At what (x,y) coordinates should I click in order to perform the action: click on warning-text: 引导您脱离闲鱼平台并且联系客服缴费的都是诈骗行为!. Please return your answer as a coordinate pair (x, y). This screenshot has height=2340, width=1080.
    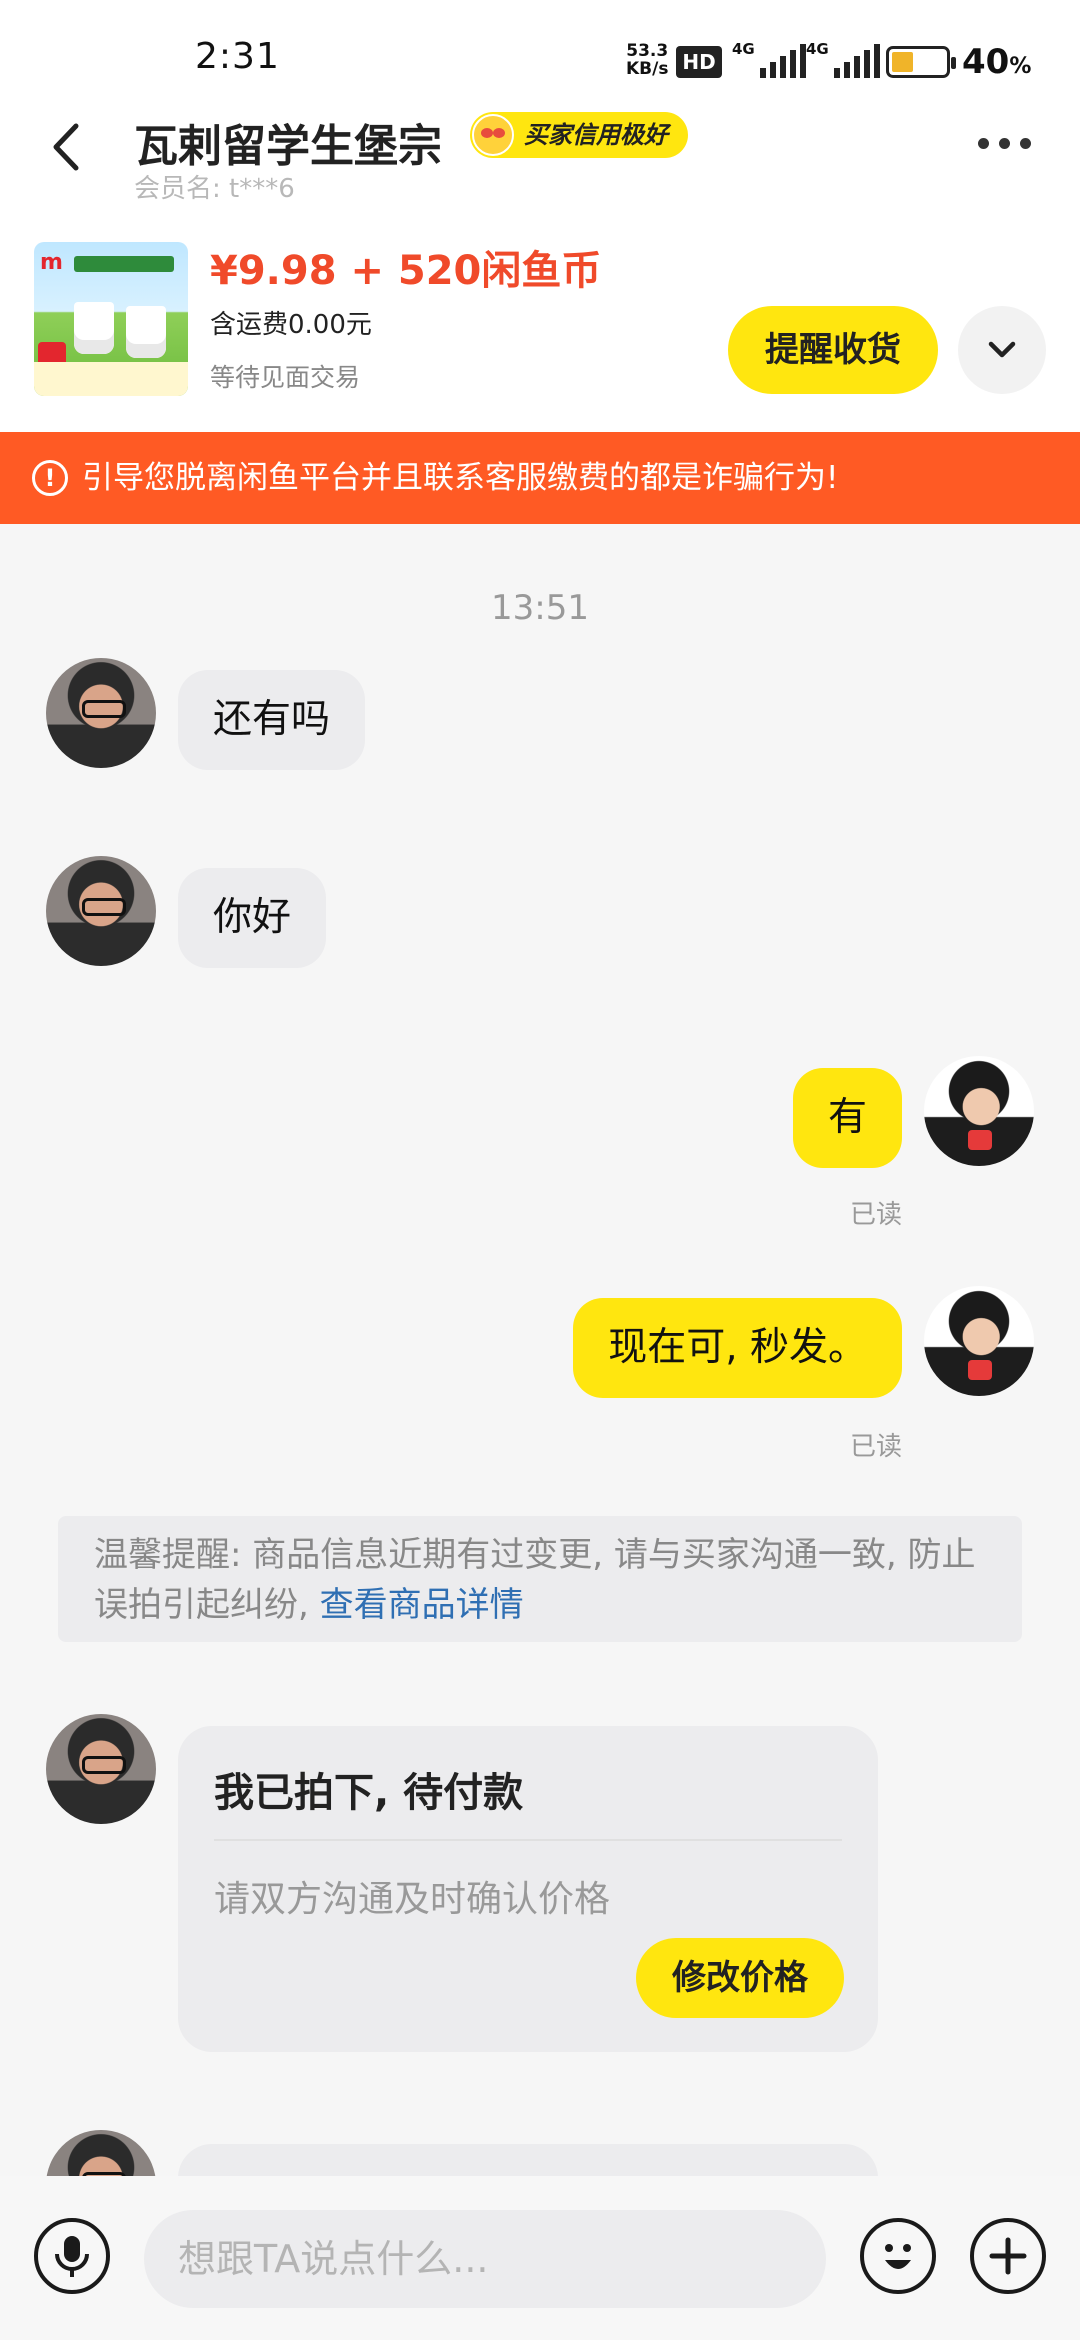
    Looking at the image, I should click on (460, 478).